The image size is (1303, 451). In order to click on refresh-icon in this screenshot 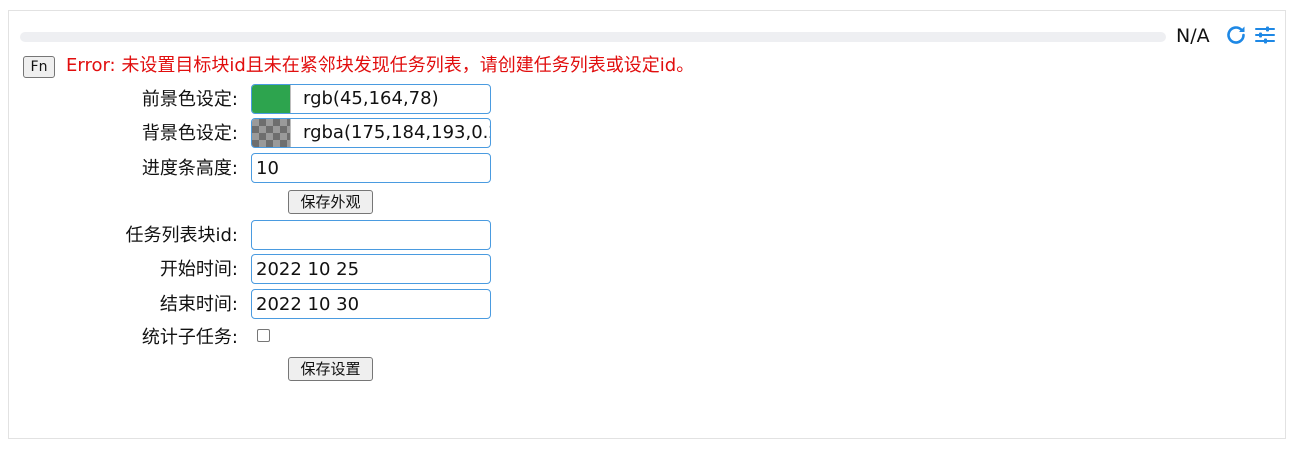, I will do `click(1236, 35)`.